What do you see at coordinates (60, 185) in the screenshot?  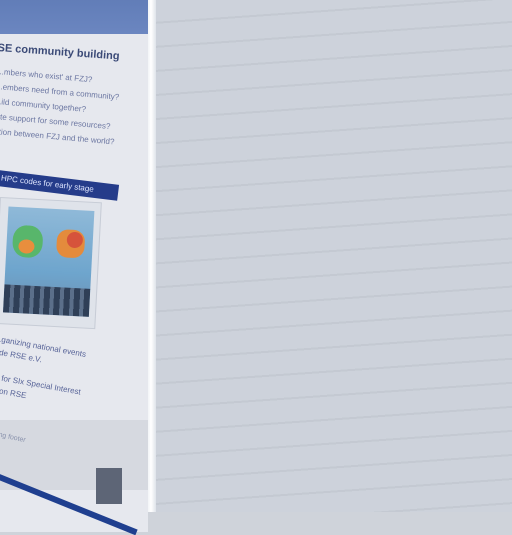 I see `section-banner: HPC codes for early stage` at bounding box center [60, 185].